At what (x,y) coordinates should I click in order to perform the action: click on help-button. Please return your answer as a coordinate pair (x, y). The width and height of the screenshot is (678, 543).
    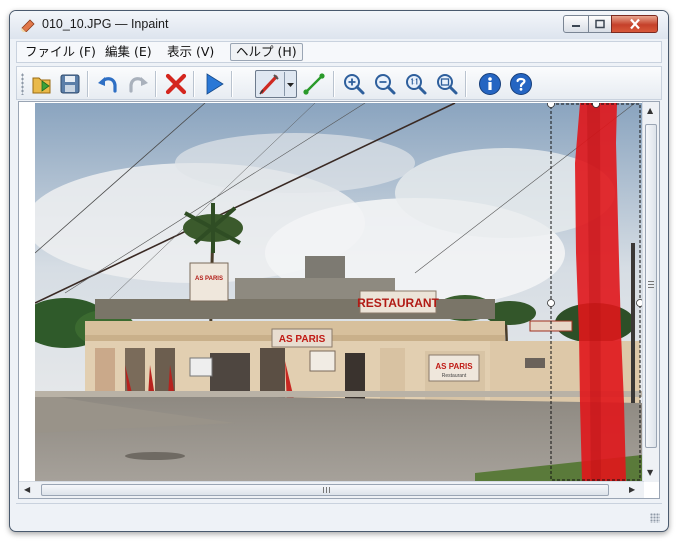
    Looking at the image, I should click on (521, 84).